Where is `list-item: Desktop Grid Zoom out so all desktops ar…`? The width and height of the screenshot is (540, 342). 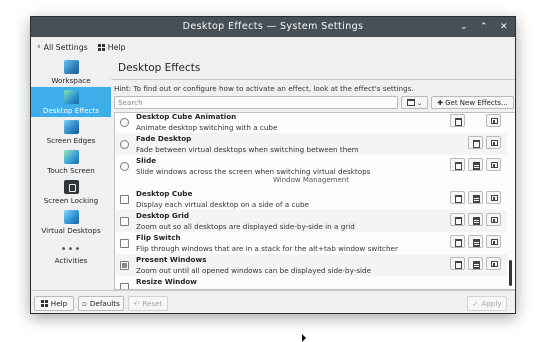 list-item: Desktop Grid Zoom out so all desktops ar… is located at coordinates (311, 221).